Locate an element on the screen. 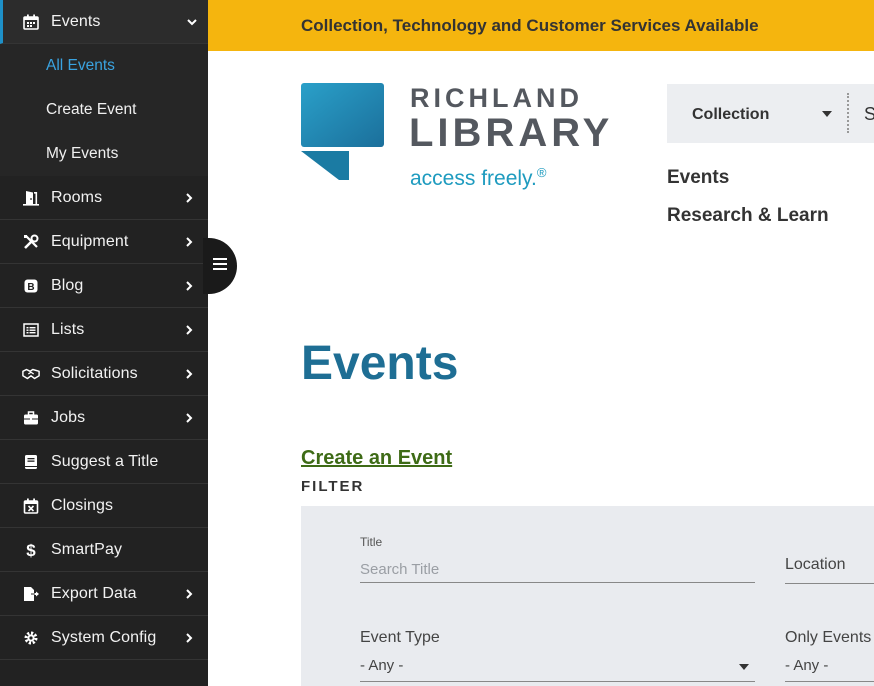 The width and height of the screenshot is (874, 686). library-logo: RICHLAND LIBRARY access freely.® is located at coordinates (466, 138).